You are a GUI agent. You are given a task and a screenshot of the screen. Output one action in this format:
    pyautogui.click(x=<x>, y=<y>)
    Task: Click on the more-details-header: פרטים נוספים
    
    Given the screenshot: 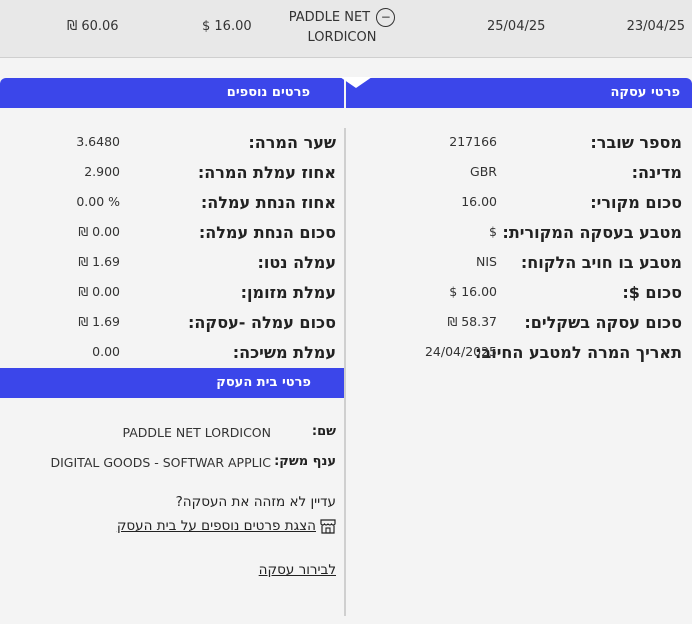 What is the action you would take?
    pyautogui.click(x=172, y=93)
    